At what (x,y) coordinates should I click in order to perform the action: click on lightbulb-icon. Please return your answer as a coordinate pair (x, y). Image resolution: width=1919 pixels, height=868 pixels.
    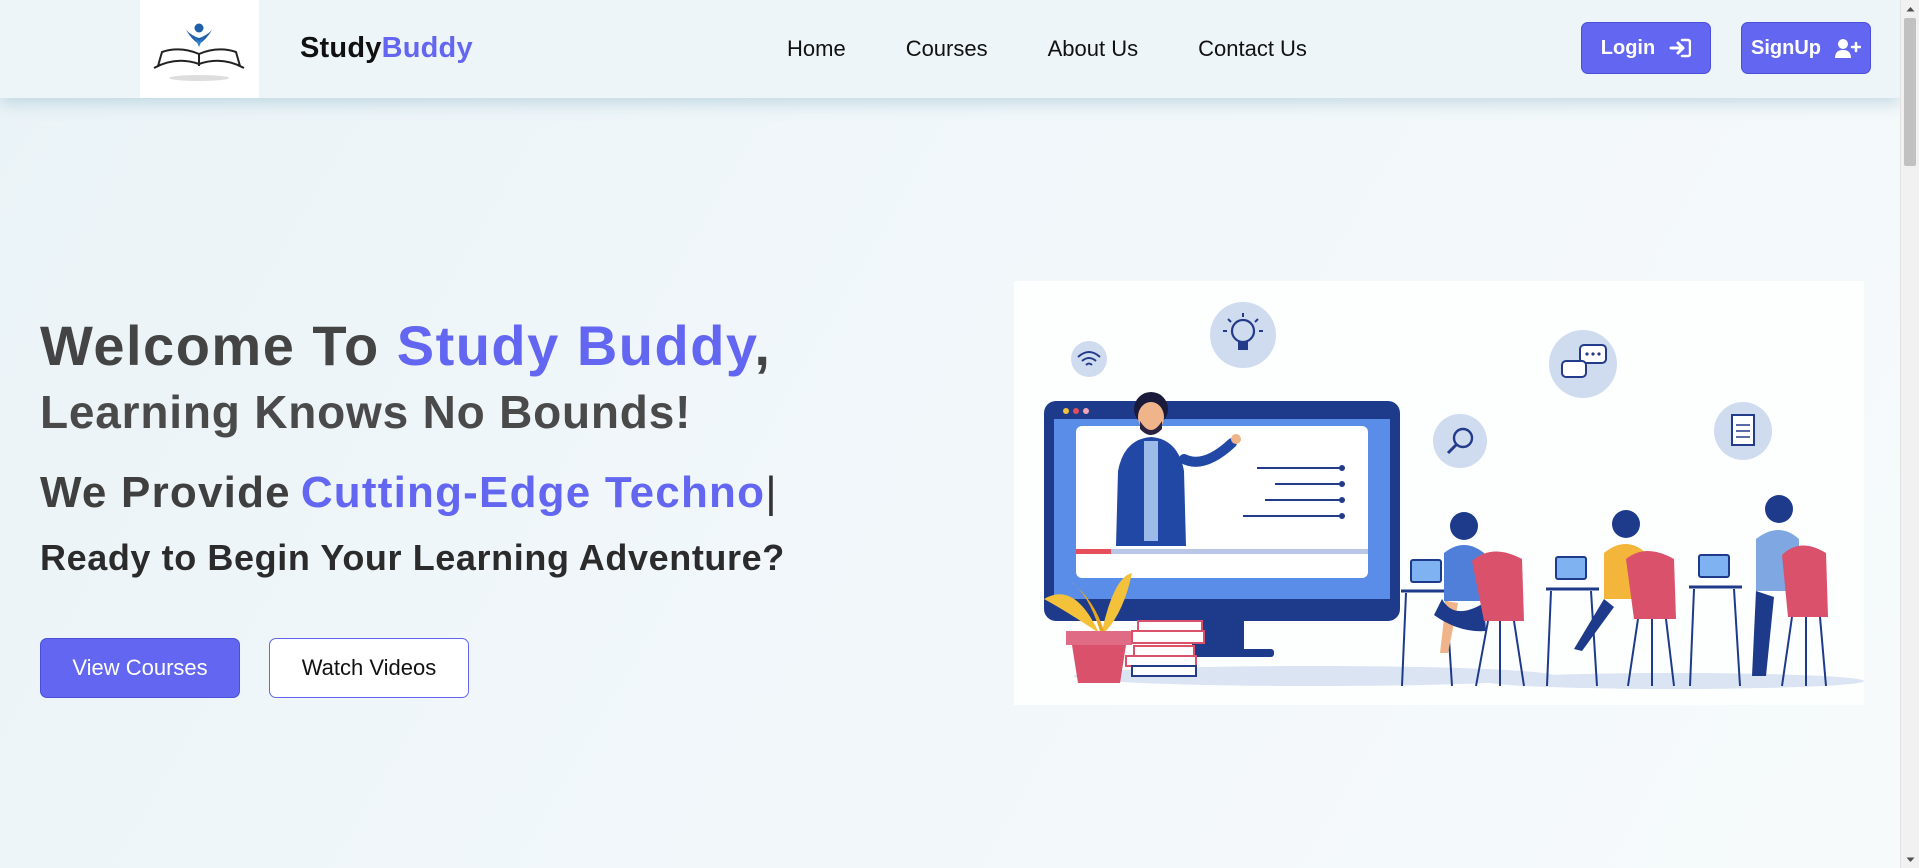
    Looking at the image, I should click on (1243, 335).